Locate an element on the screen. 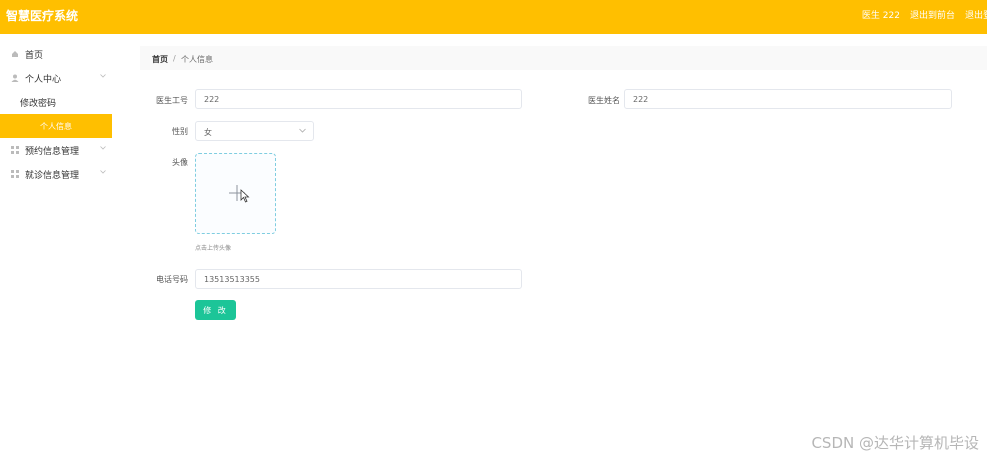  sidebar-item-visit-management: 就诊信息管理 is located at coordinates (56, 174).